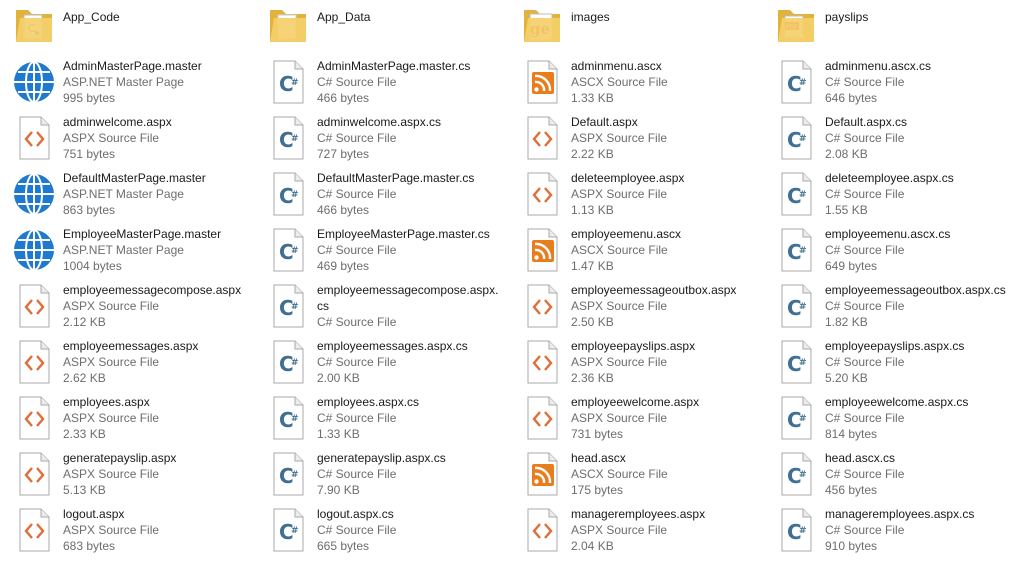 This screenshot has width=1034, height=563. I want to click on file-item: employeemenu.ascx ASCX Source File 1.47 KB, so click(633, 250).